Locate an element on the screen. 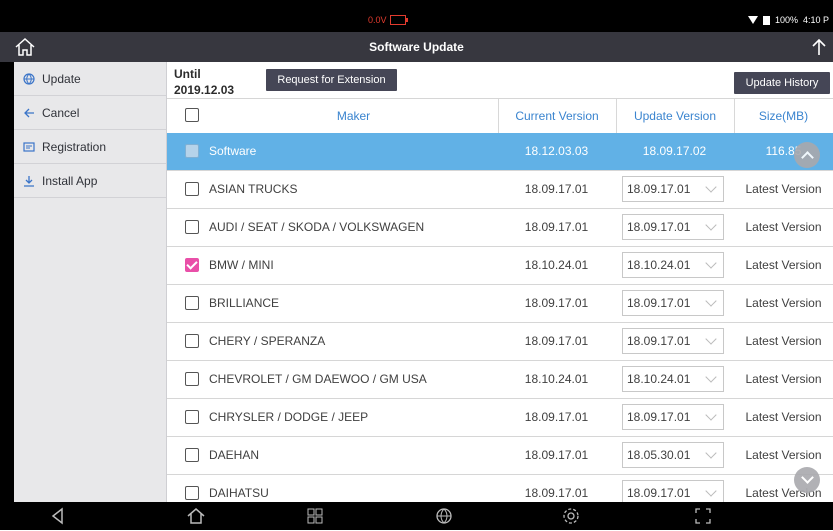  download-icon is located at coordinates (29, 181).